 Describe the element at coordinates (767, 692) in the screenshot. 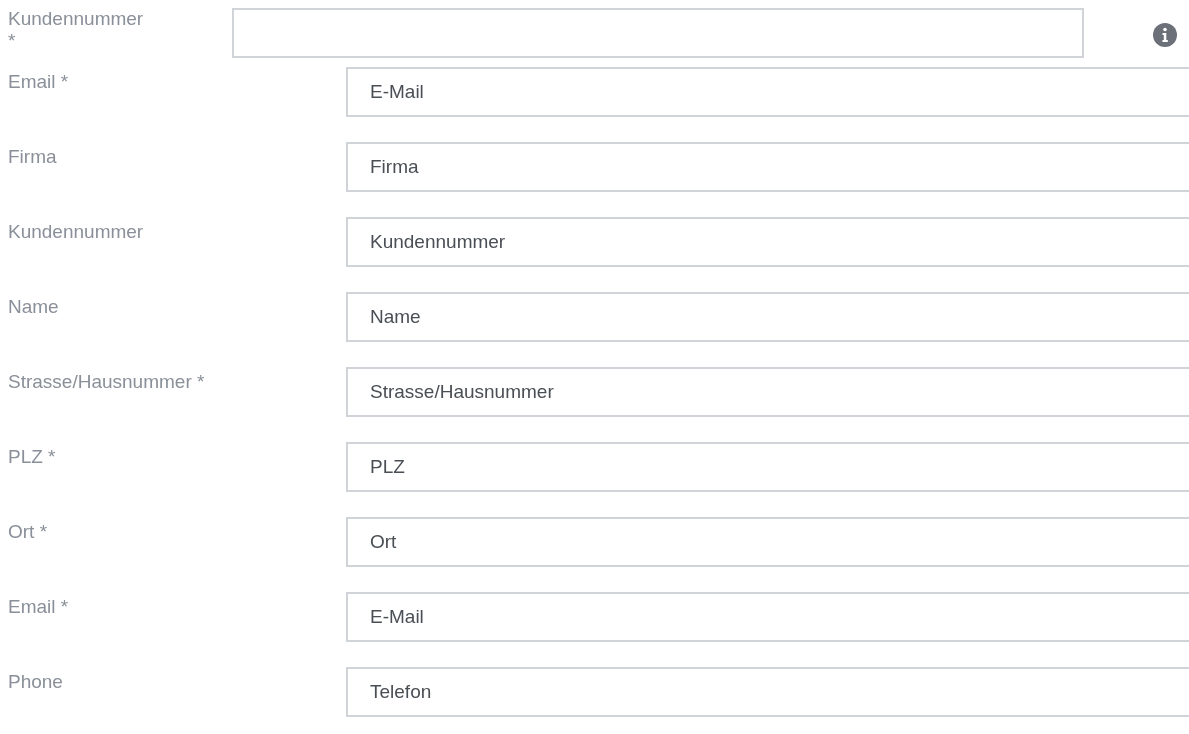

I see `input-field: Telefon` at that location.